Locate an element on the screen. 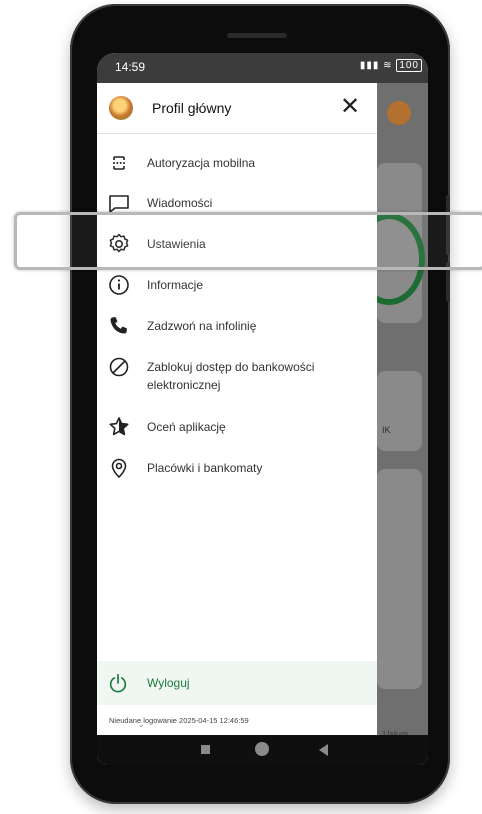 The width and height of the screenshot is (482, 814). recent-apps-icon is located at coordinates (205, 749).